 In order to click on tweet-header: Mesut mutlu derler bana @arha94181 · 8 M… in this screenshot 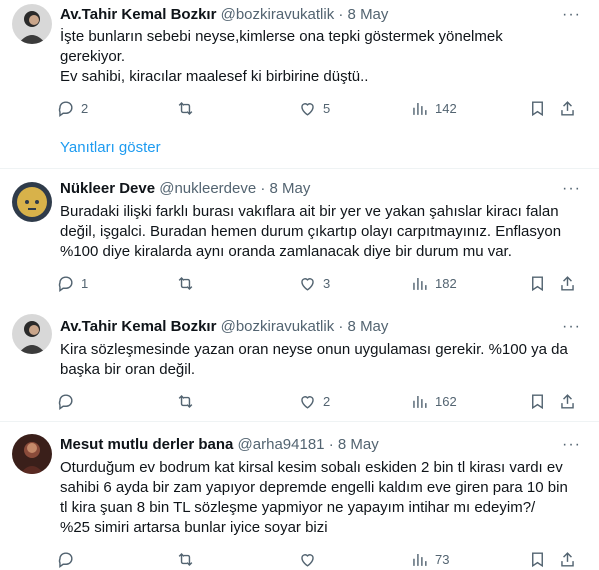, I will do `click(219, 445)`.